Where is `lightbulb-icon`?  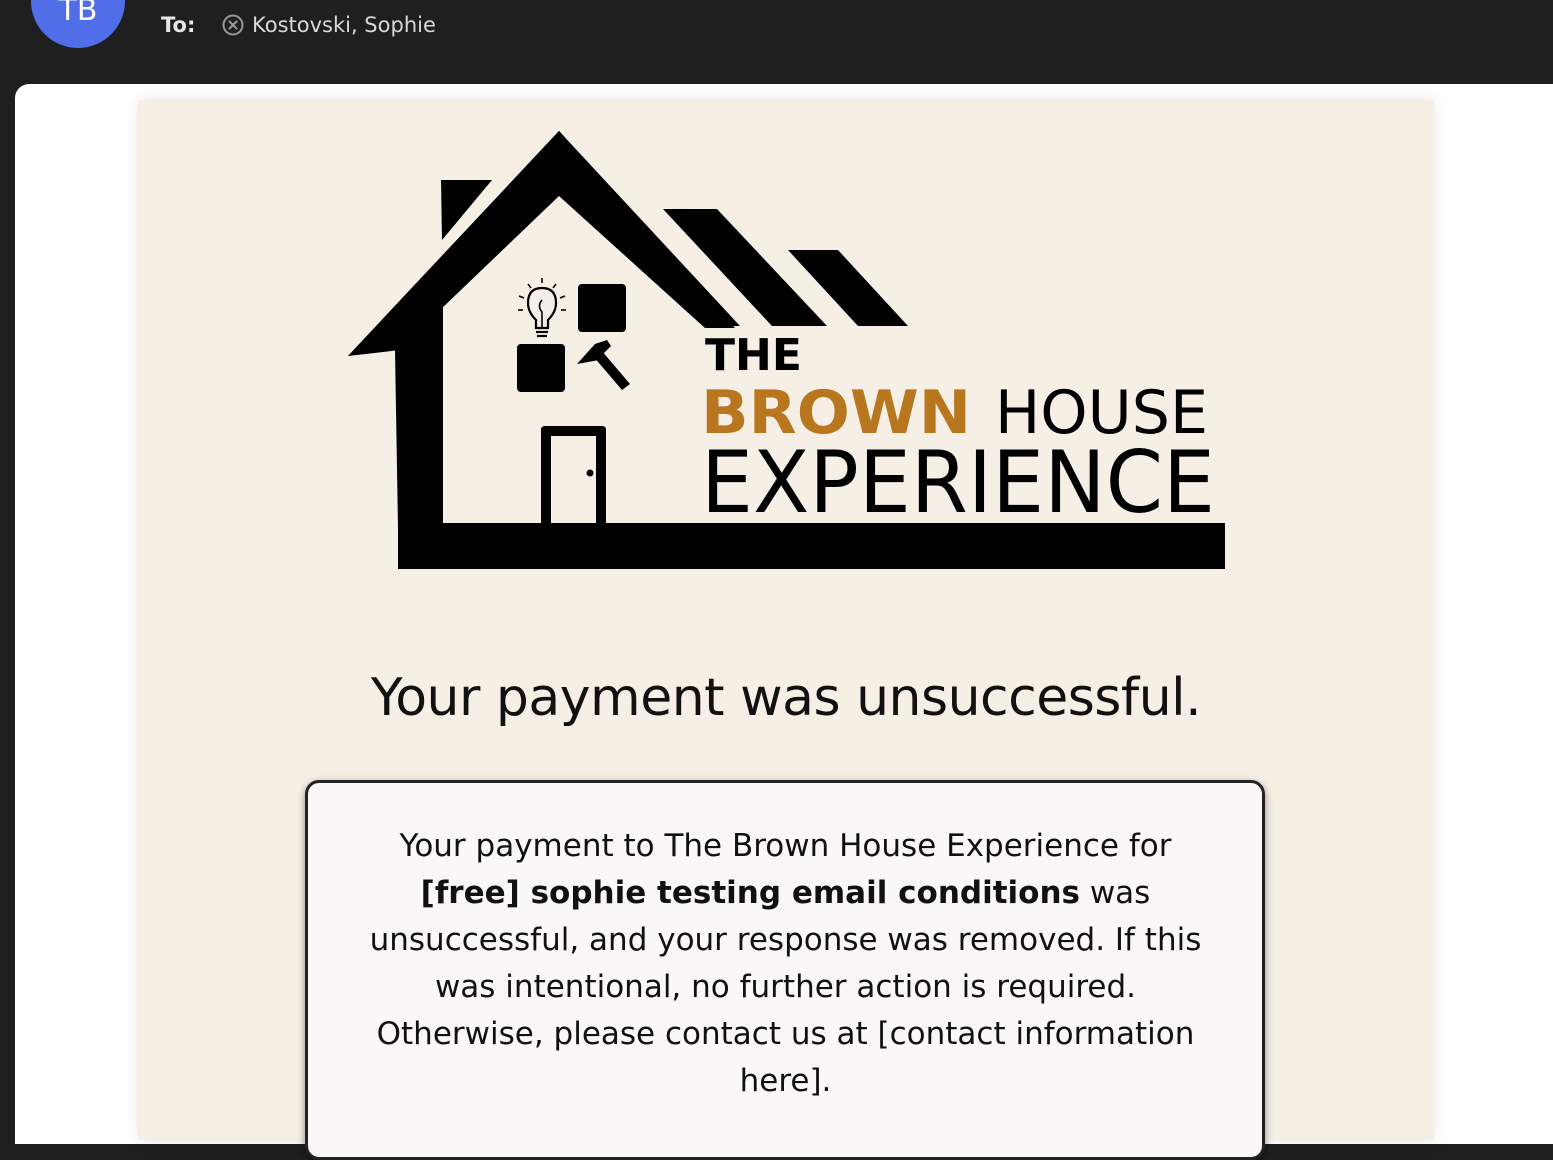
lightbulb-icon is located at coordinates (542, 308).